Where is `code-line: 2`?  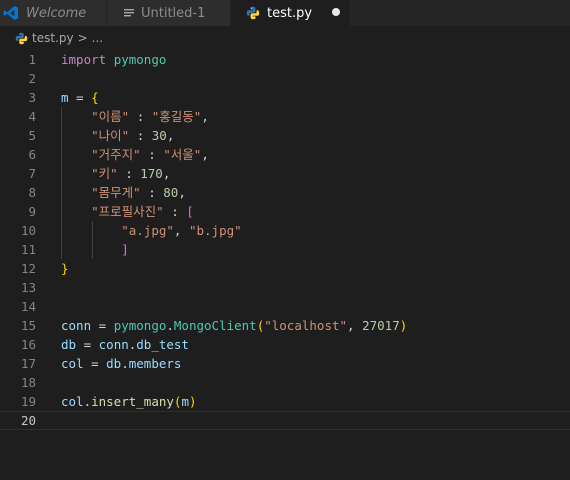 code-line: 2 is located at coordinates (285, 78).